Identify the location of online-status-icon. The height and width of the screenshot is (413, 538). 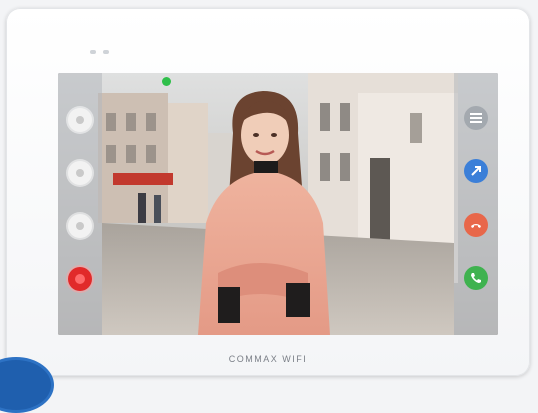
(166, 81).